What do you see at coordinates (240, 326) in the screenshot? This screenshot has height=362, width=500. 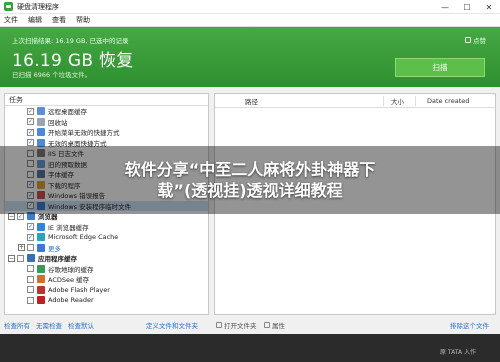 I see `open-folder-label: 打开文件夹` at bounding box center [240, 326].